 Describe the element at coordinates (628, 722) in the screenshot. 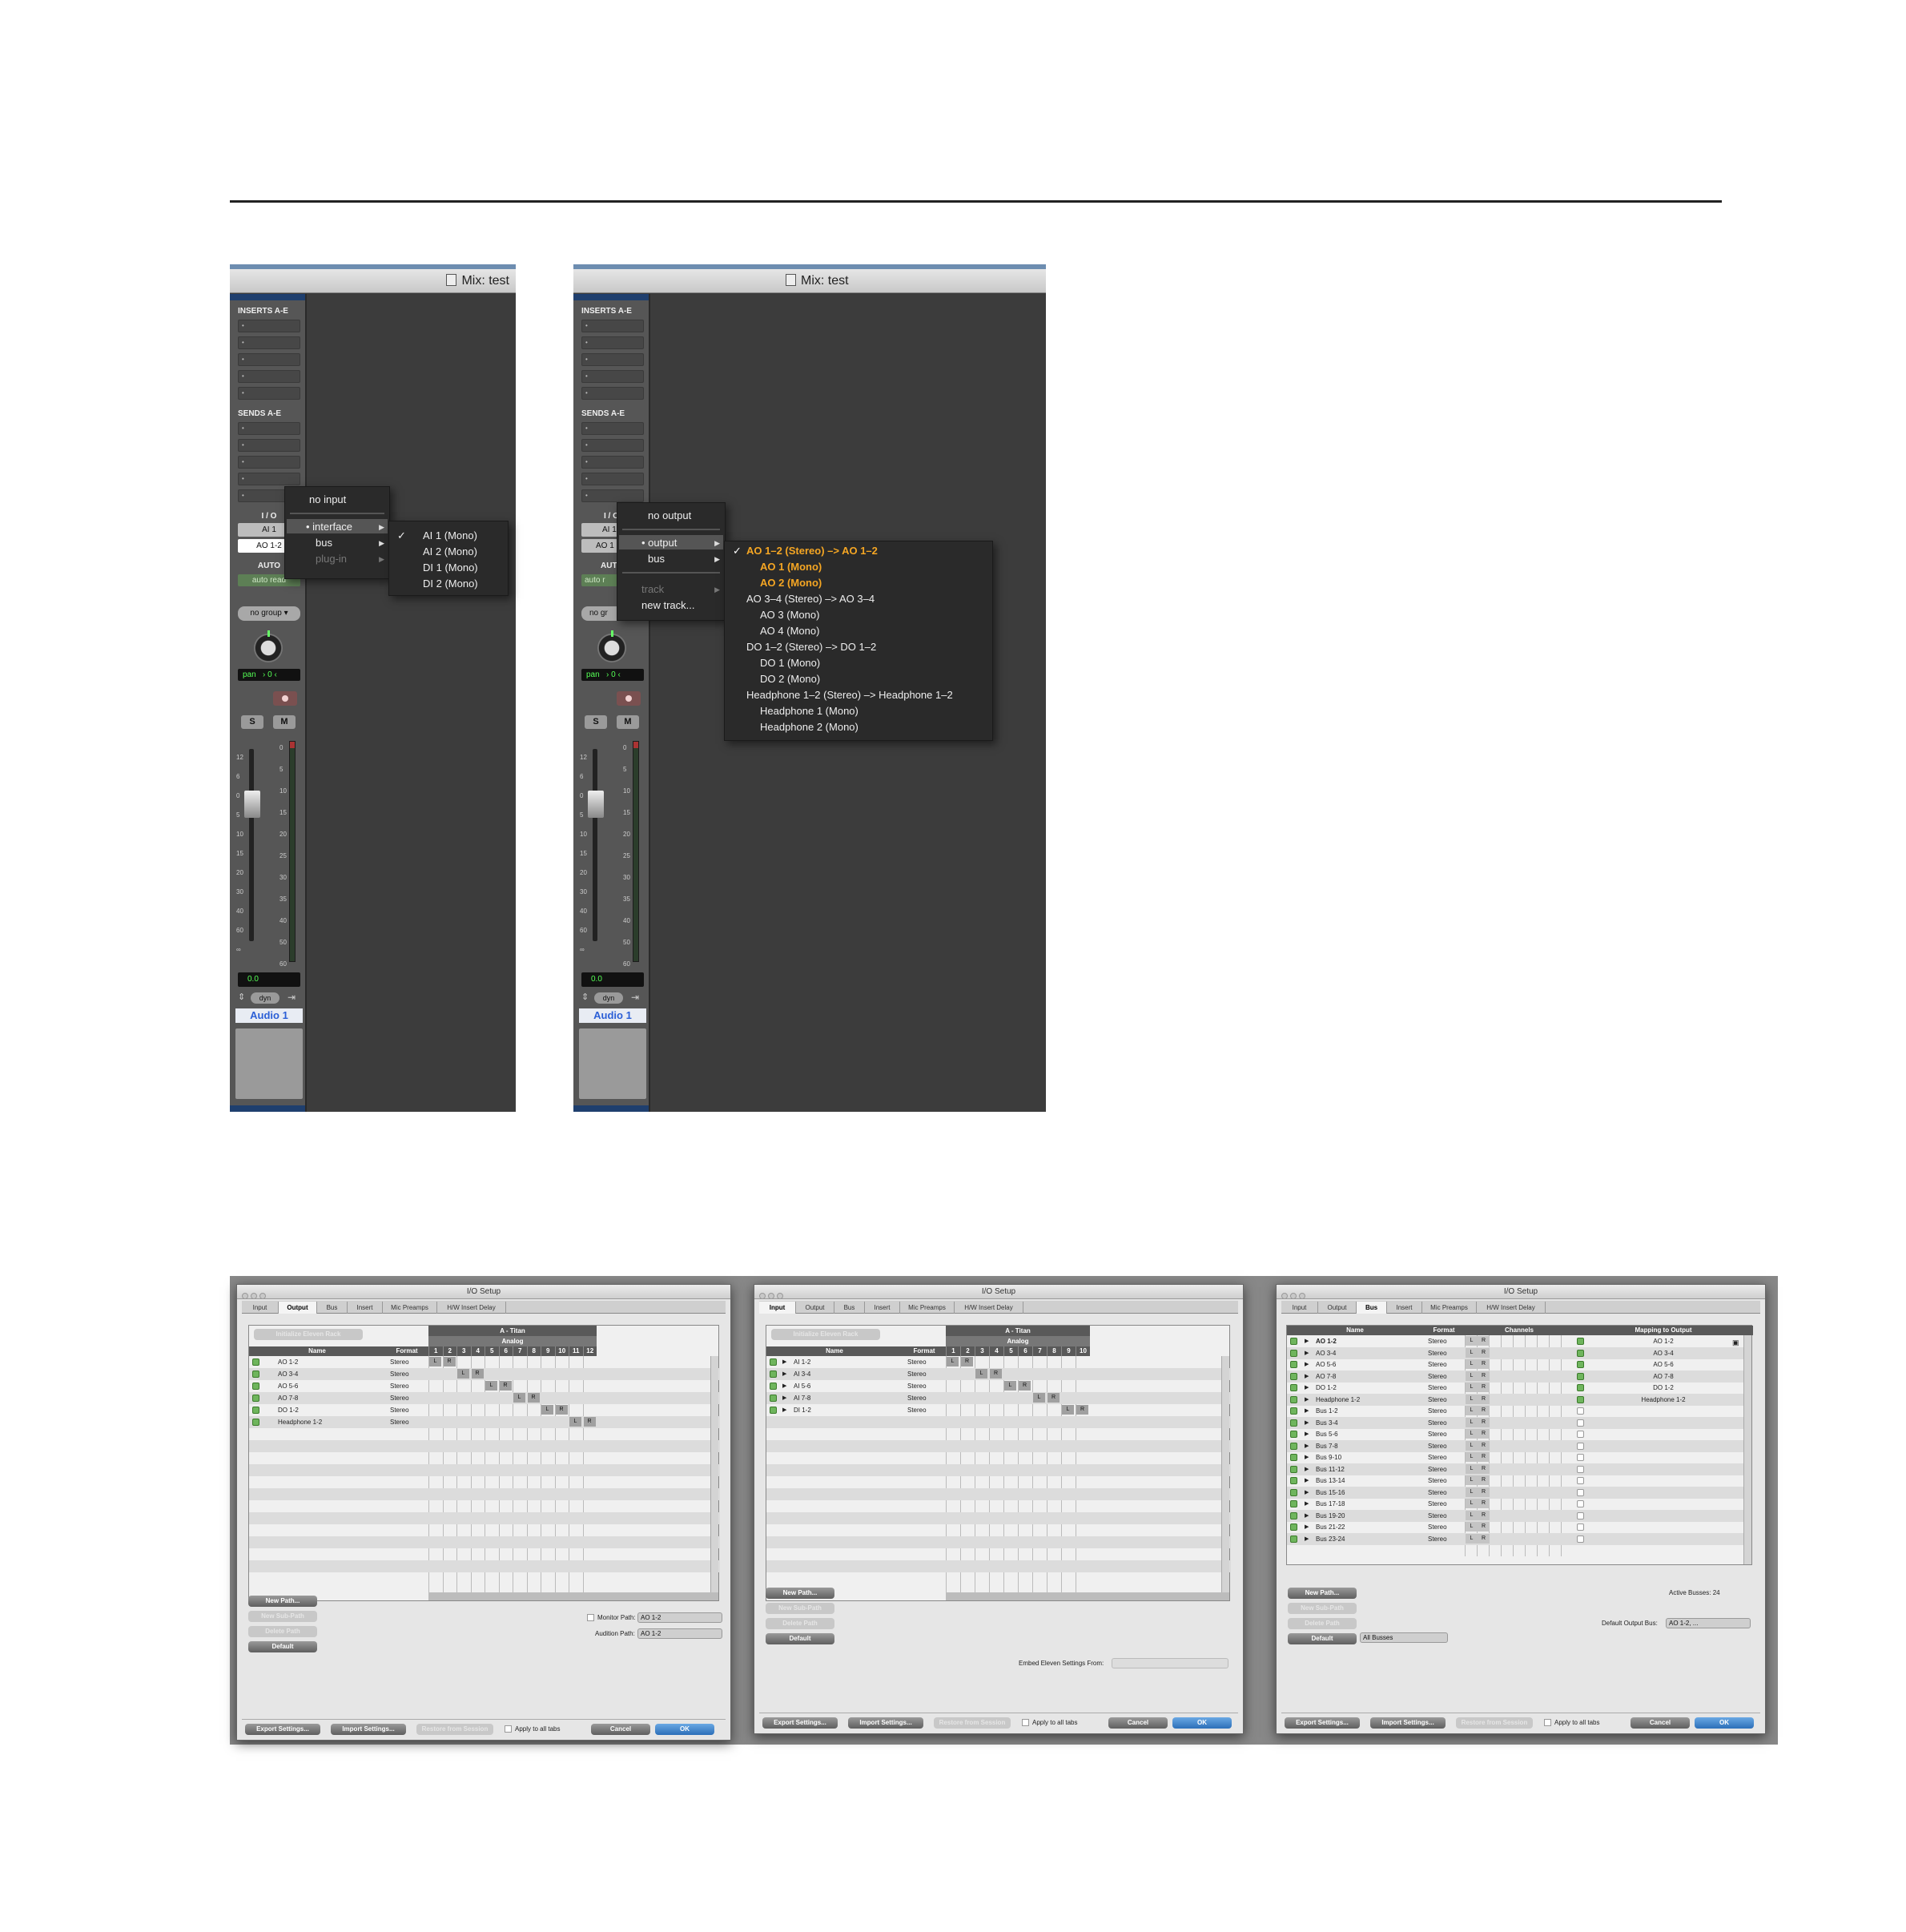

I see `mute-button: M` at that location.